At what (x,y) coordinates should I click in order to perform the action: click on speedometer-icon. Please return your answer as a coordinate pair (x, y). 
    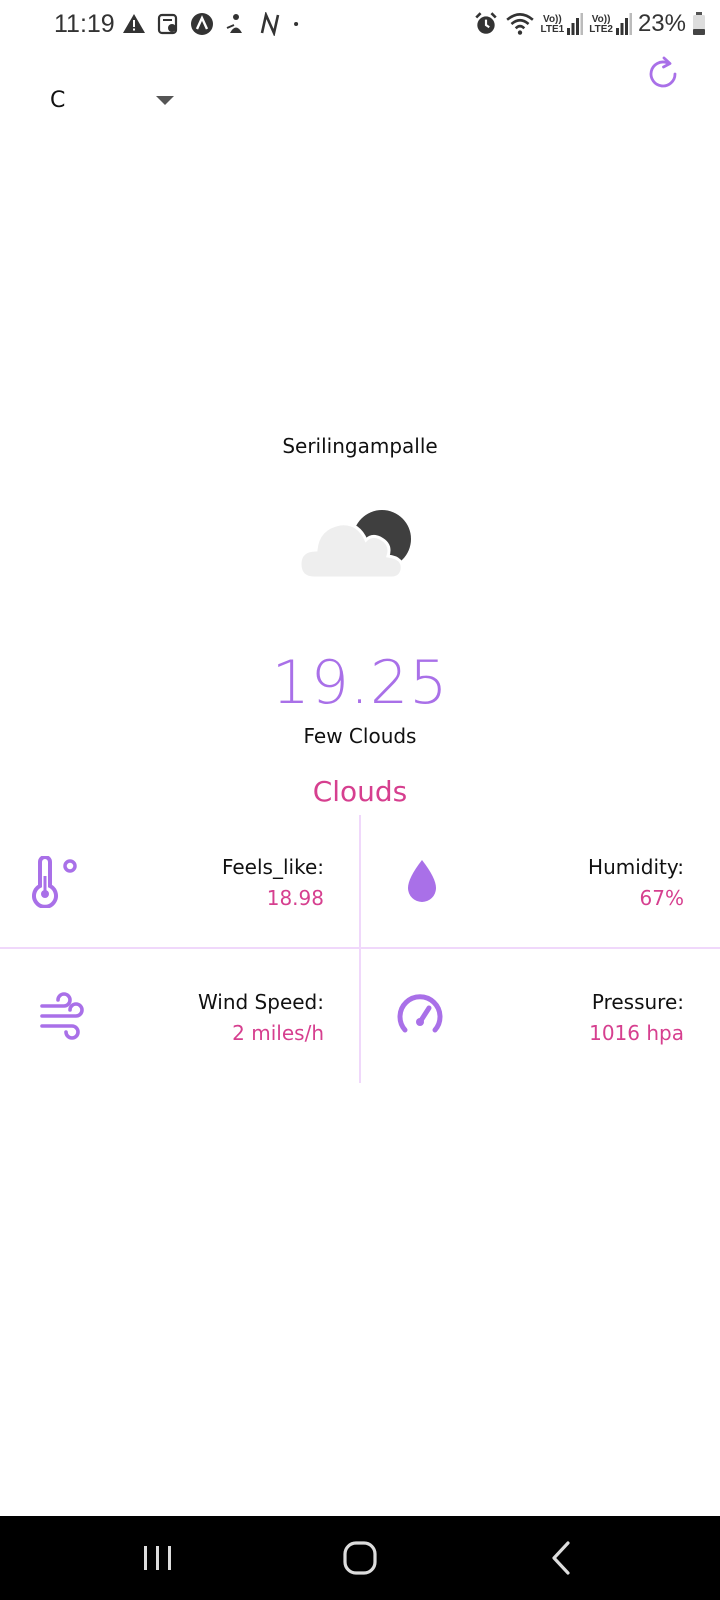
    Looking at the image, I should click on (420, 1013).